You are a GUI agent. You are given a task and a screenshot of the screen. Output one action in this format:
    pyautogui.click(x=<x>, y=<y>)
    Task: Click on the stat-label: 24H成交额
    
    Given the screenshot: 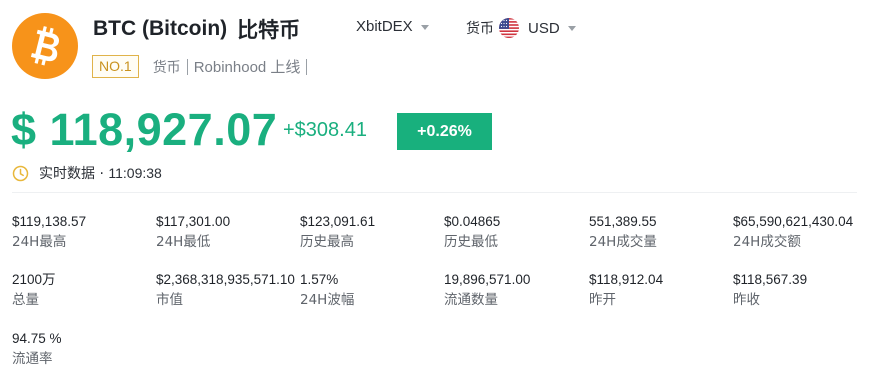 What is the action you would take?
    pyautogui.click(x=767, y=242)
    